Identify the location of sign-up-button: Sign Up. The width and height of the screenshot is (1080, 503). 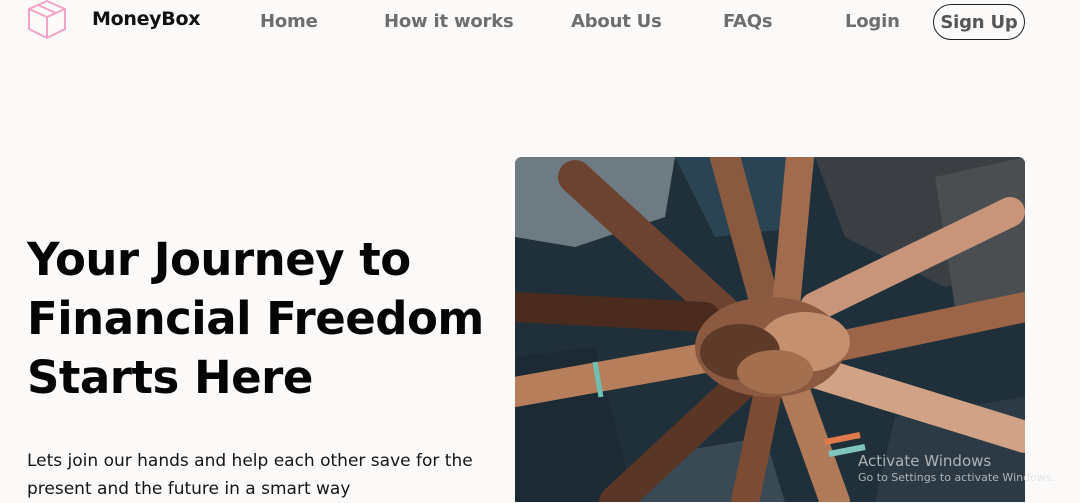
(979, 22).